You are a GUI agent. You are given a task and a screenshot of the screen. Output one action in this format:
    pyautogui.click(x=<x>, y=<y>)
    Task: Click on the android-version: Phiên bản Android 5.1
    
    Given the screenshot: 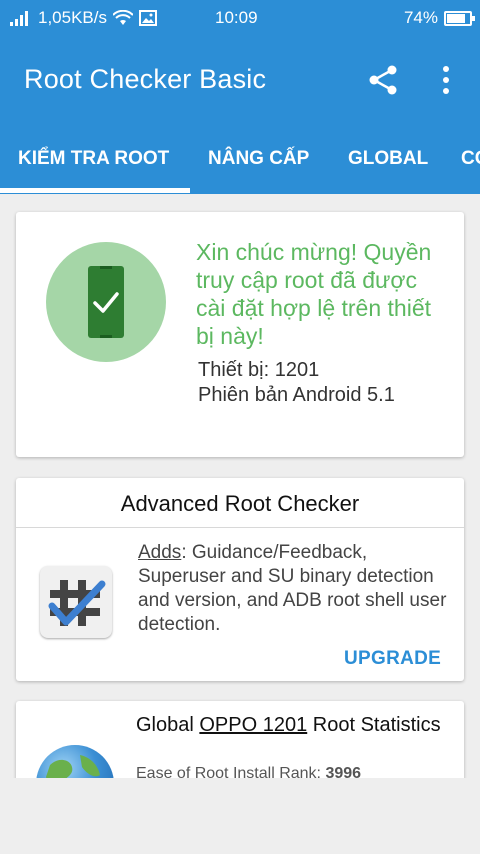 What is the action you would take?
    pyautogui.click(x=296, y=395)
    